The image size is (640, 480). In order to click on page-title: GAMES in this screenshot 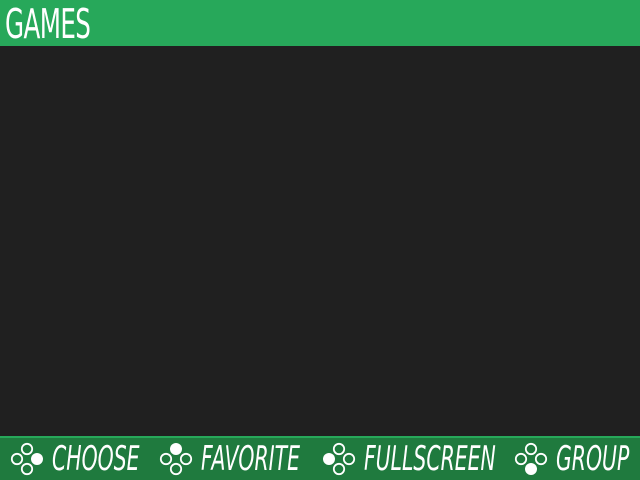, I will do `click(48, 24)`.